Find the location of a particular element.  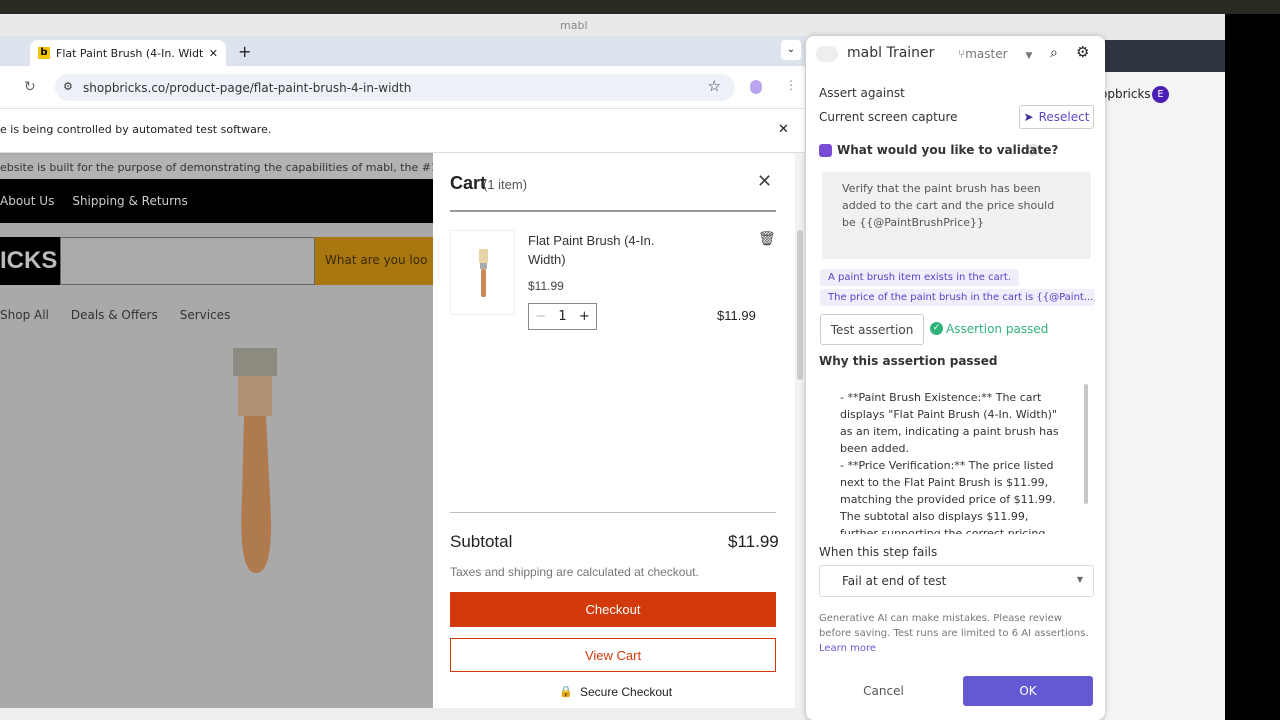

nav-about-us: About Us is located at coordinates (27, 201).